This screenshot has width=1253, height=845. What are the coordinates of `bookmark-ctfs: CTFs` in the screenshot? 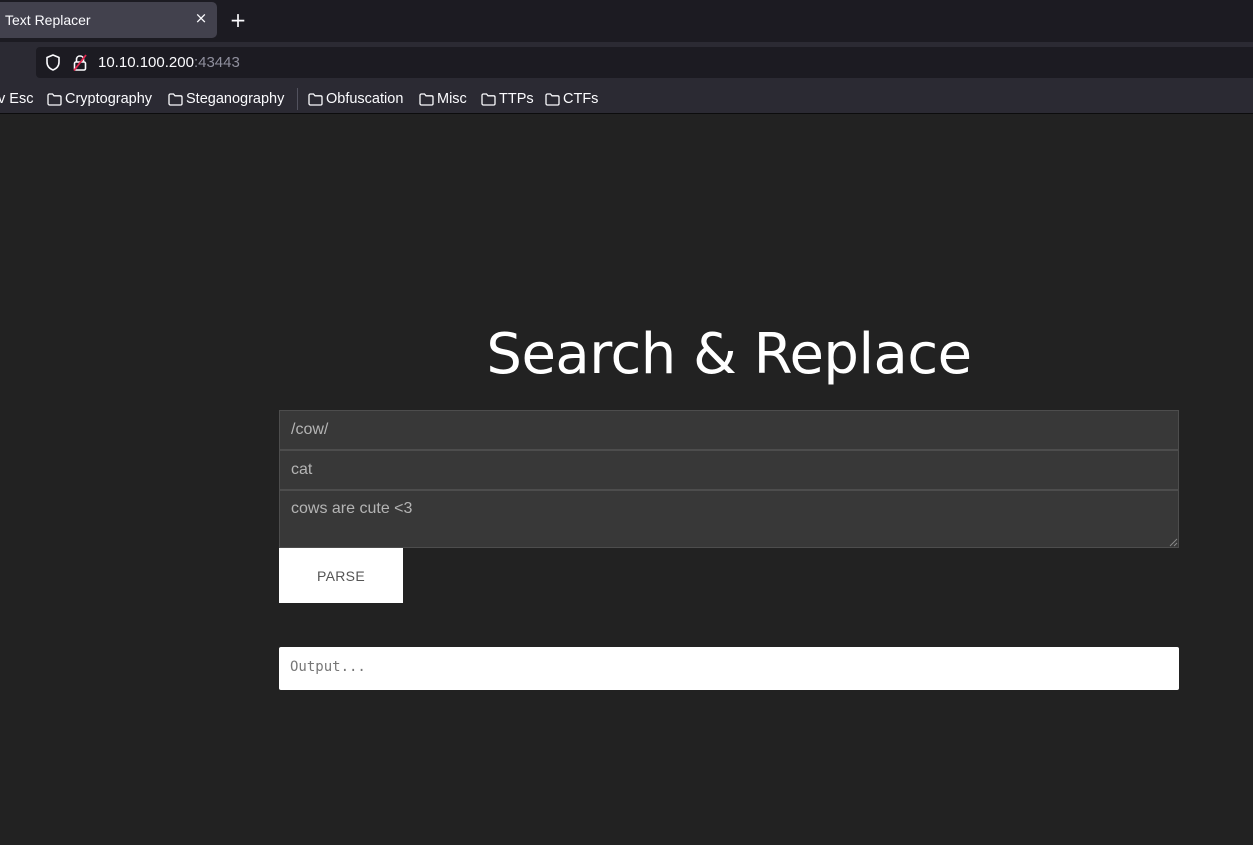 It's located at (571, 99).